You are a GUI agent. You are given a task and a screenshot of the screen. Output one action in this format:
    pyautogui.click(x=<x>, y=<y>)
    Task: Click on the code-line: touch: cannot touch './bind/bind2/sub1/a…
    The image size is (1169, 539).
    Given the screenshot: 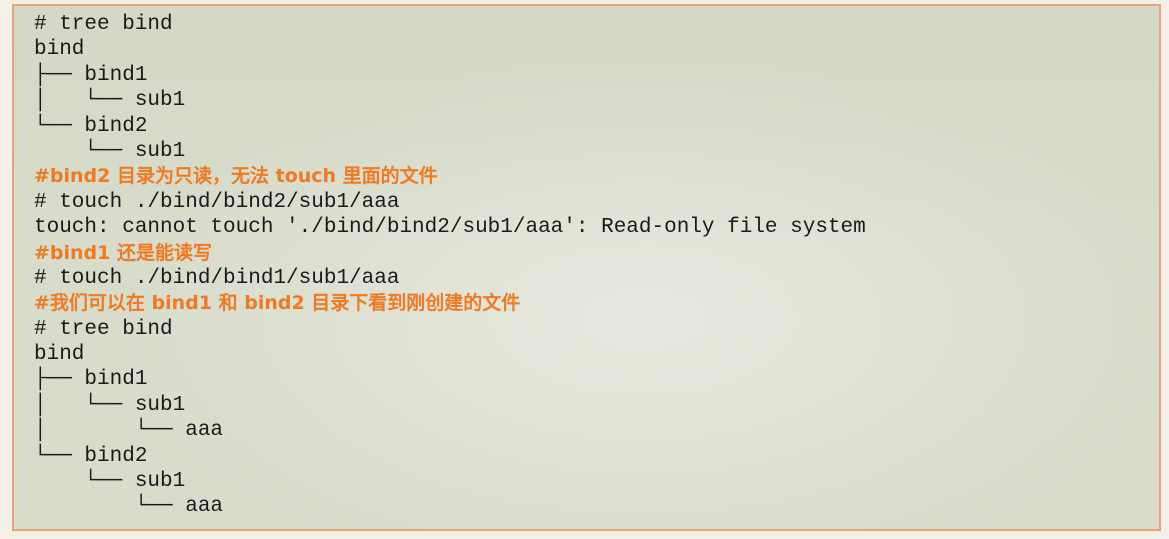 What is the action you would take?
    pyautogui.click(x=450, y=228)
    